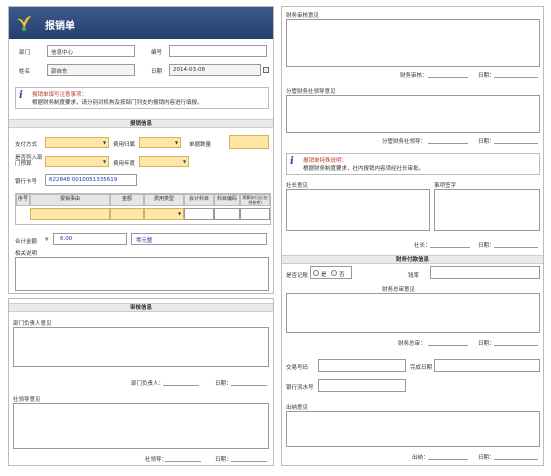  I want to click on finance-opinion-textarea, so click(413, 43).